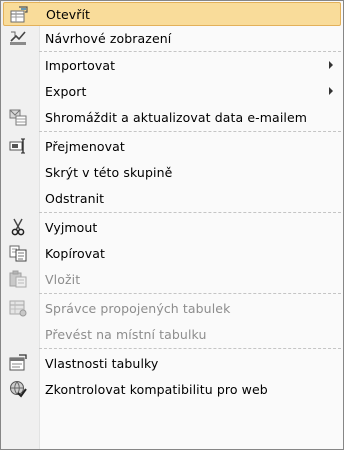 This screenshot has width=344, height=450. What do you see at coordinates (80, 65) in the screenshot?
I see `menu-item-label: Importovat` at bounding box center [80, 65].